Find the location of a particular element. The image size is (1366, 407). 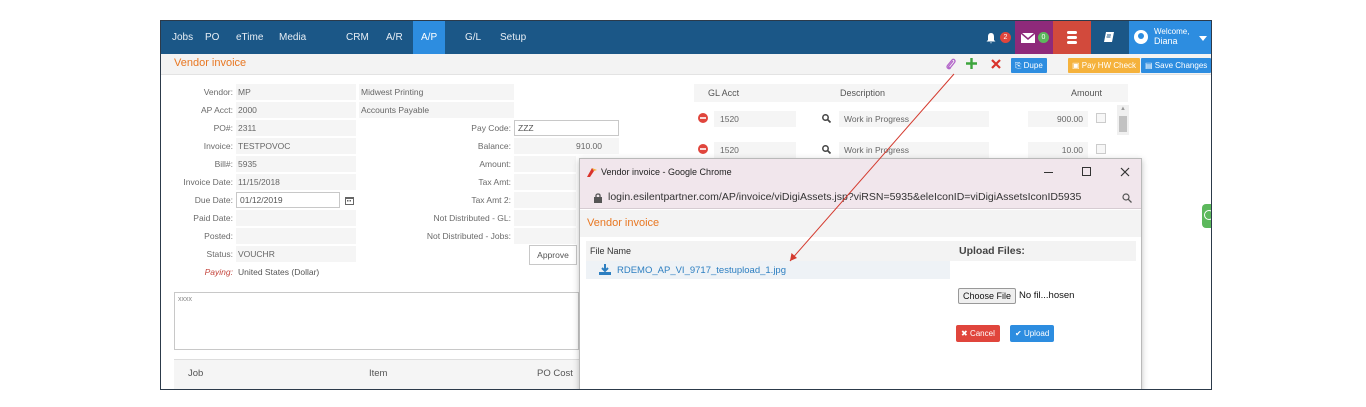

file-name-link: RDEMO_AP_VI_9717_testupload_1.jpg is located at coordinates (701, 270).